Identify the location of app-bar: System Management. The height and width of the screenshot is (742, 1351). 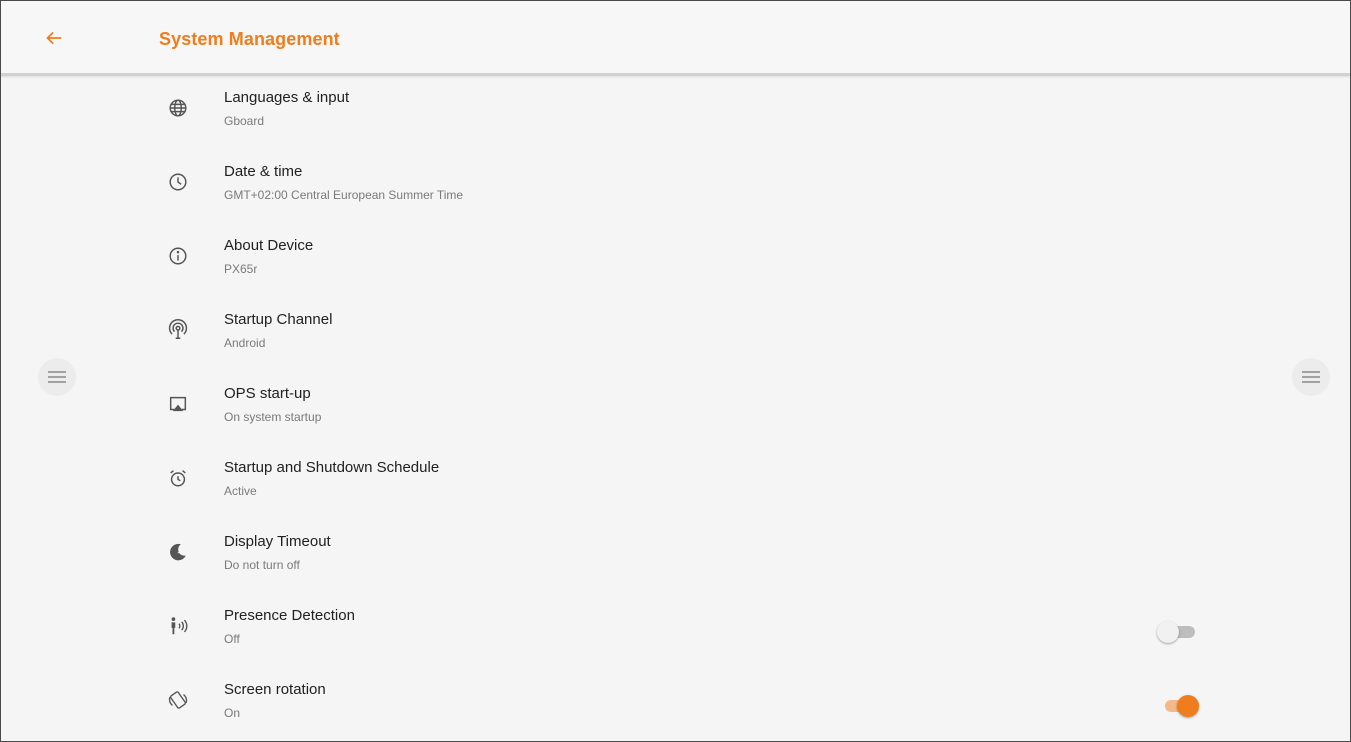
(675, 38).